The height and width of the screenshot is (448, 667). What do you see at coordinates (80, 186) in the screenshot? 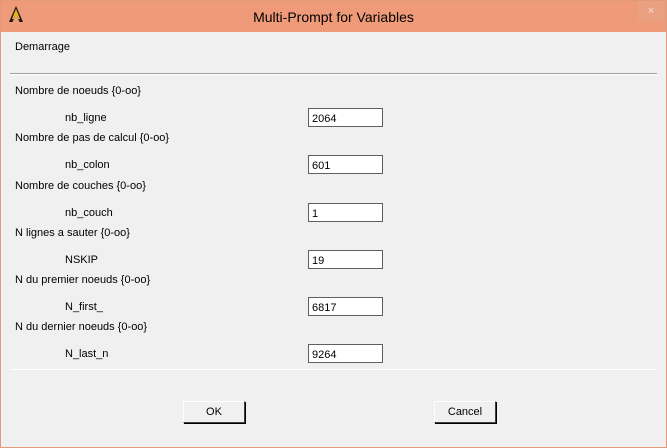
I see `group-label-nb-couch: Nombre de couches {0-oo}` at bounding box center [80, 186].